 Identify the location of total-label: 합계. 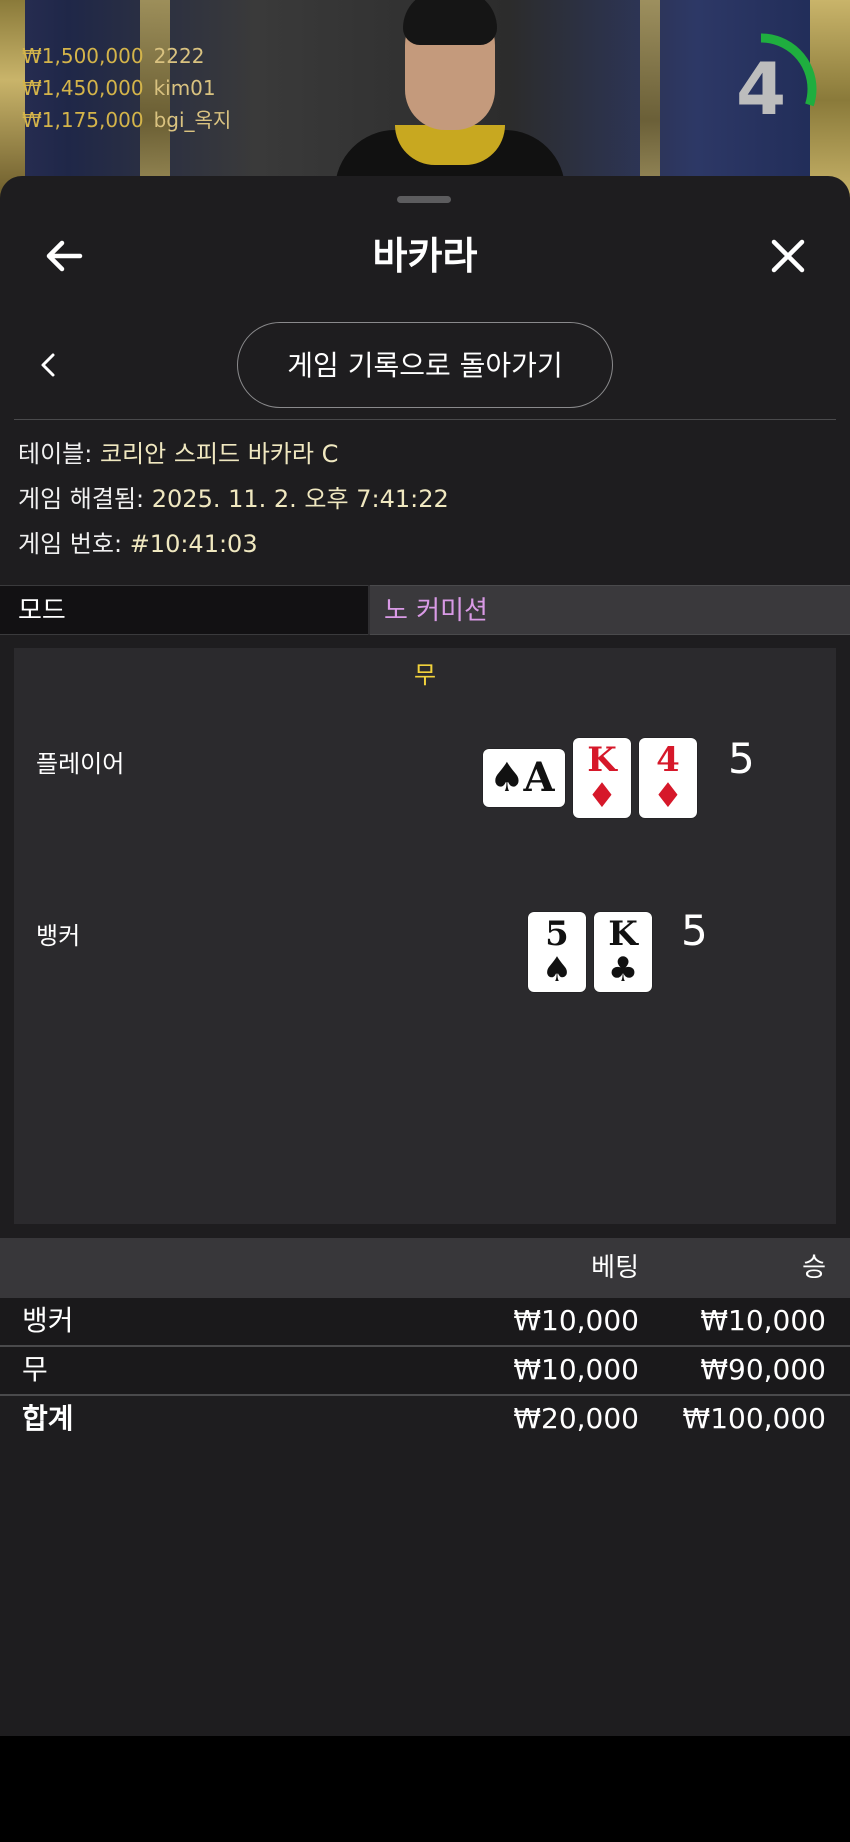
(48, 1418).